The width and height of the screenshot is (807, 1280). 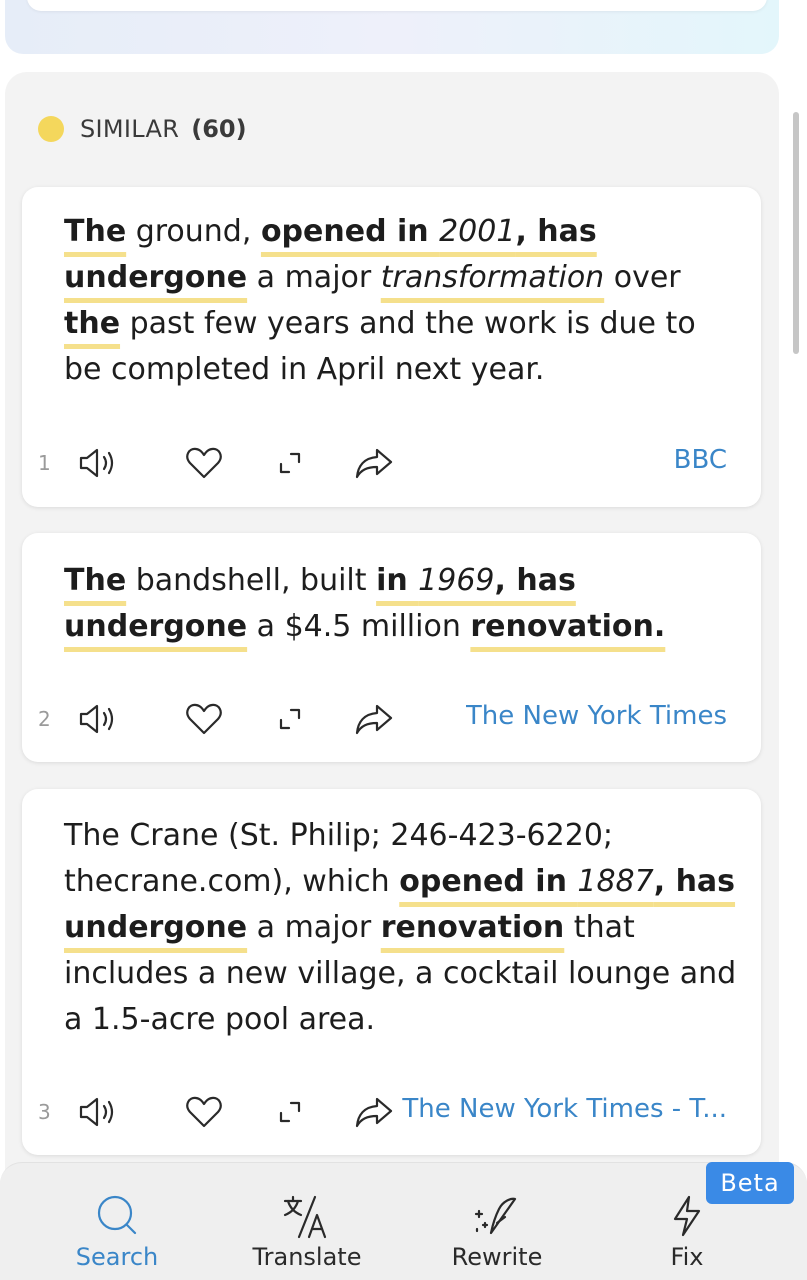 What do you see at coordinates (477, 231) in the screenshot?
I see `matched-phrase: 2001` at bounding box center [477, 231].